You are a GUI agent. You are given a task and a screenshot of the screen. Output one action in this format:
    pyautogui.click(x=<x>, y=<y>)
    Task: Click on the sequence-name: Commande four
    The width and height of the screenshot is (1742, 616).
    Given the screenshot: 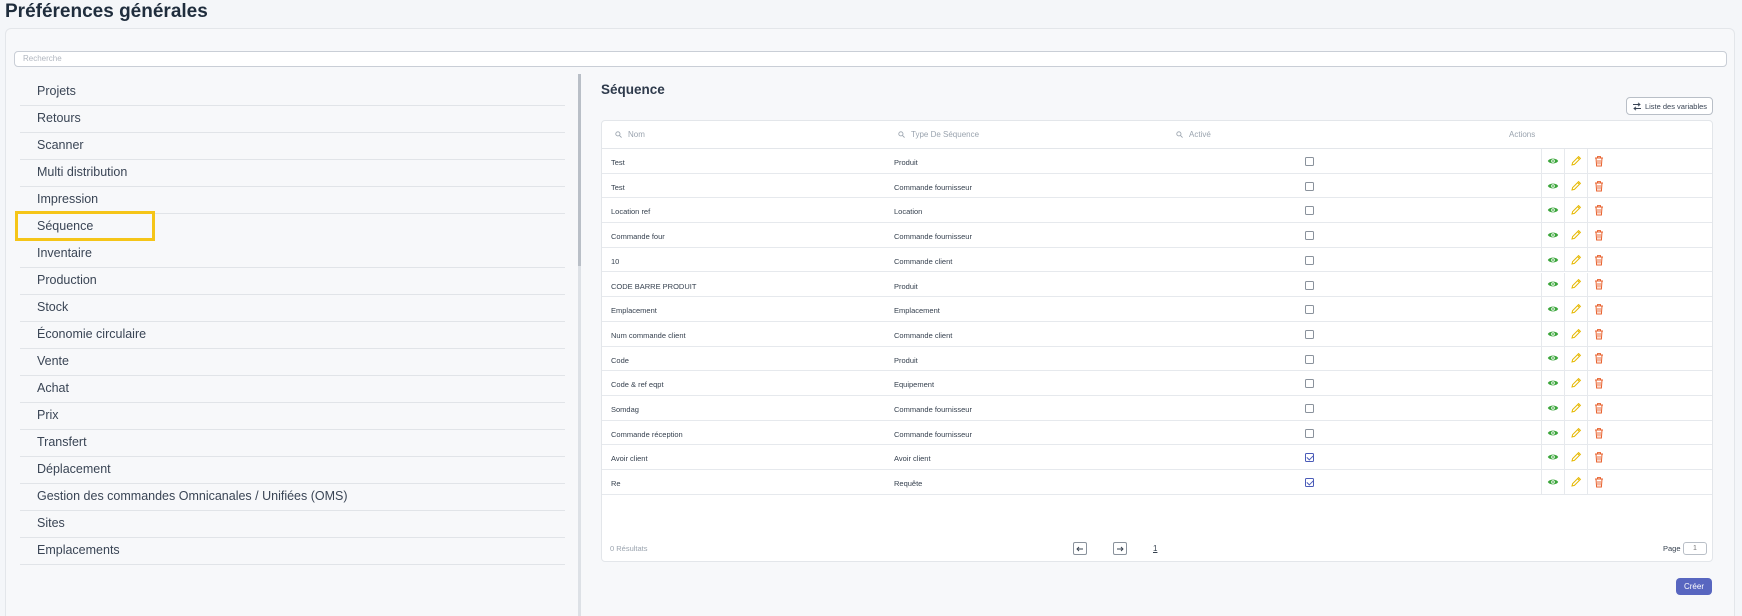 What is the action you would take?
    pyautogui.click(x=638, y=237)
    